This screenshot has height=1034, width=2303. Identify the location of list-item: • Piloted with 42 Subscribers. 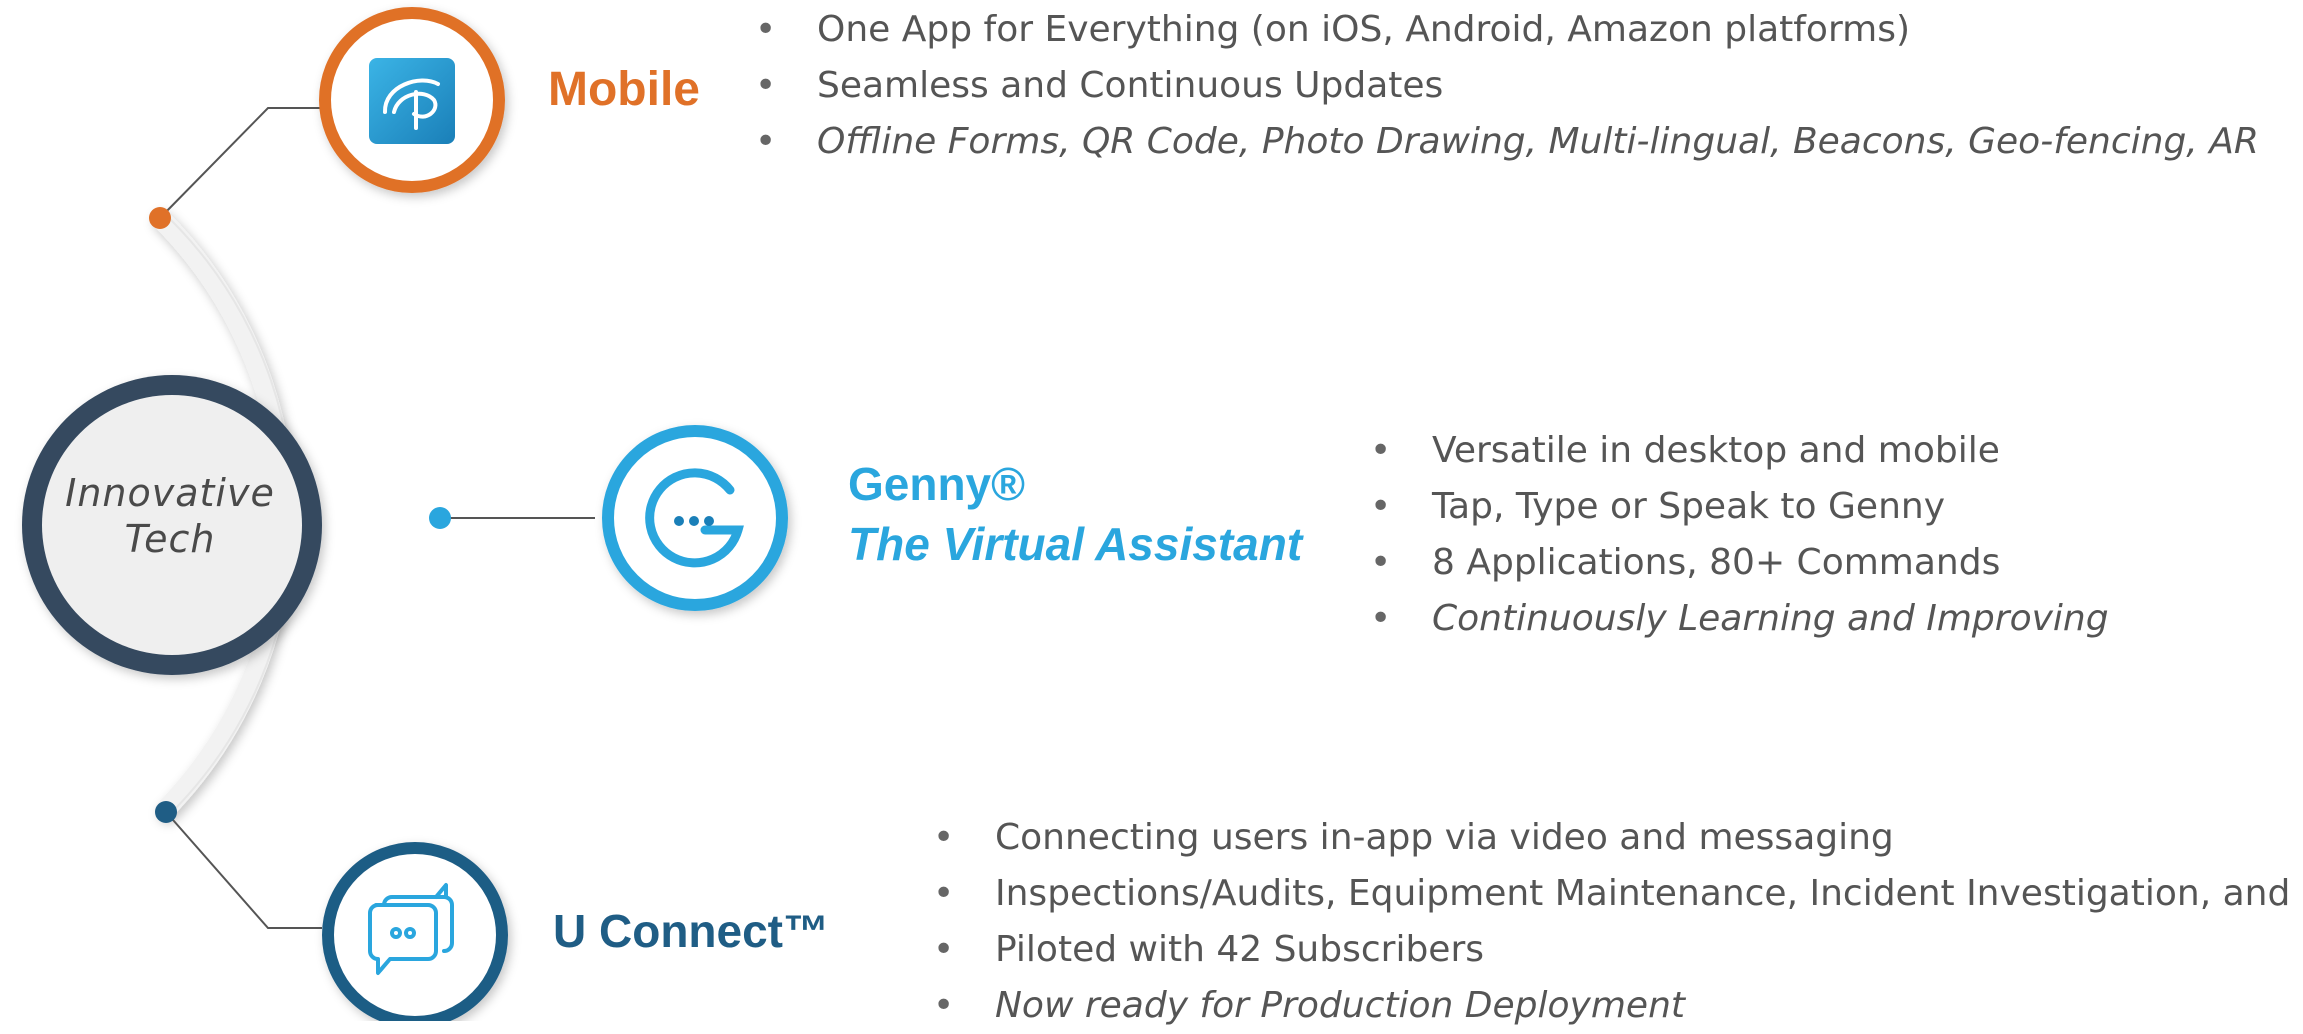
(1618, 950).